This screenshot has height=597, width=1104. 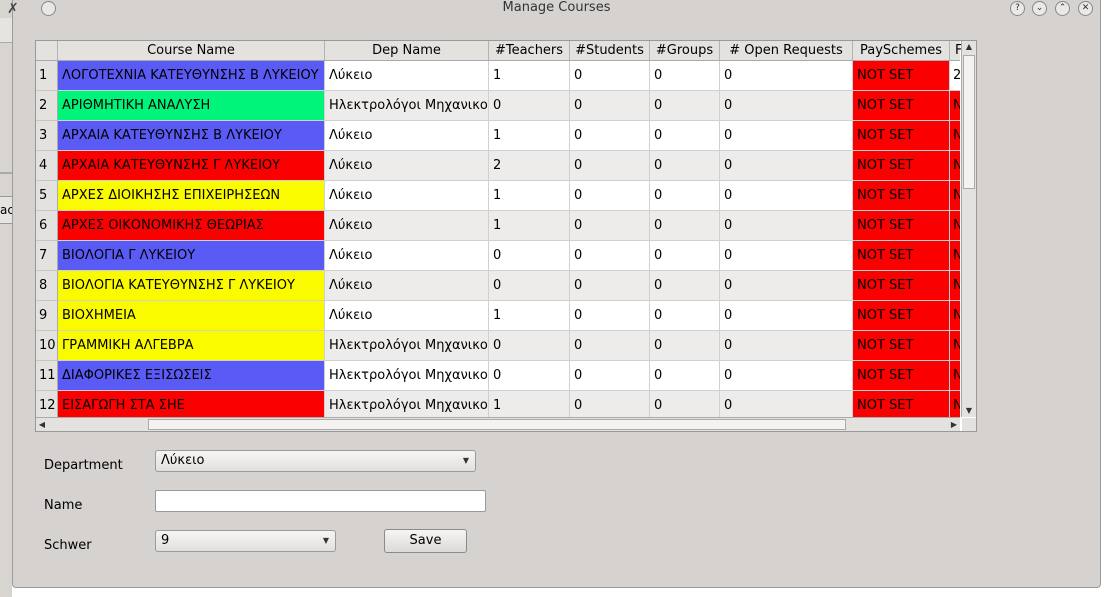 What do you see at coordinates (47, 346) in the screenshot?
I see `row-number: 10` at bounding box center [47, 346].